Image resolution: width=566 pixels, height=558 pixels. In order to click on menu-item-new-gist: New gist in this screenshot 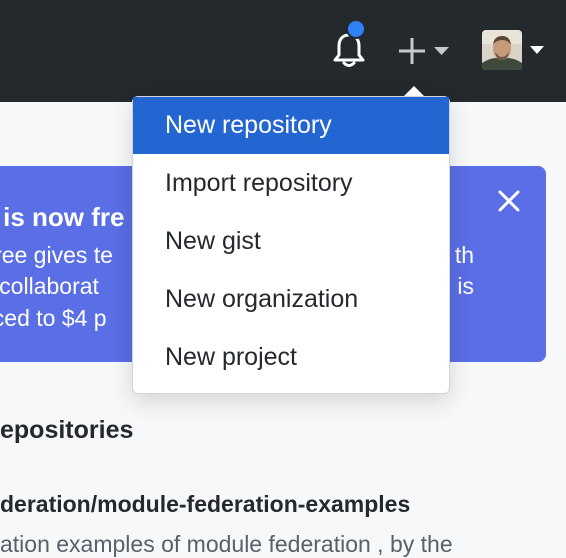, I will do `click(291, 241)`.